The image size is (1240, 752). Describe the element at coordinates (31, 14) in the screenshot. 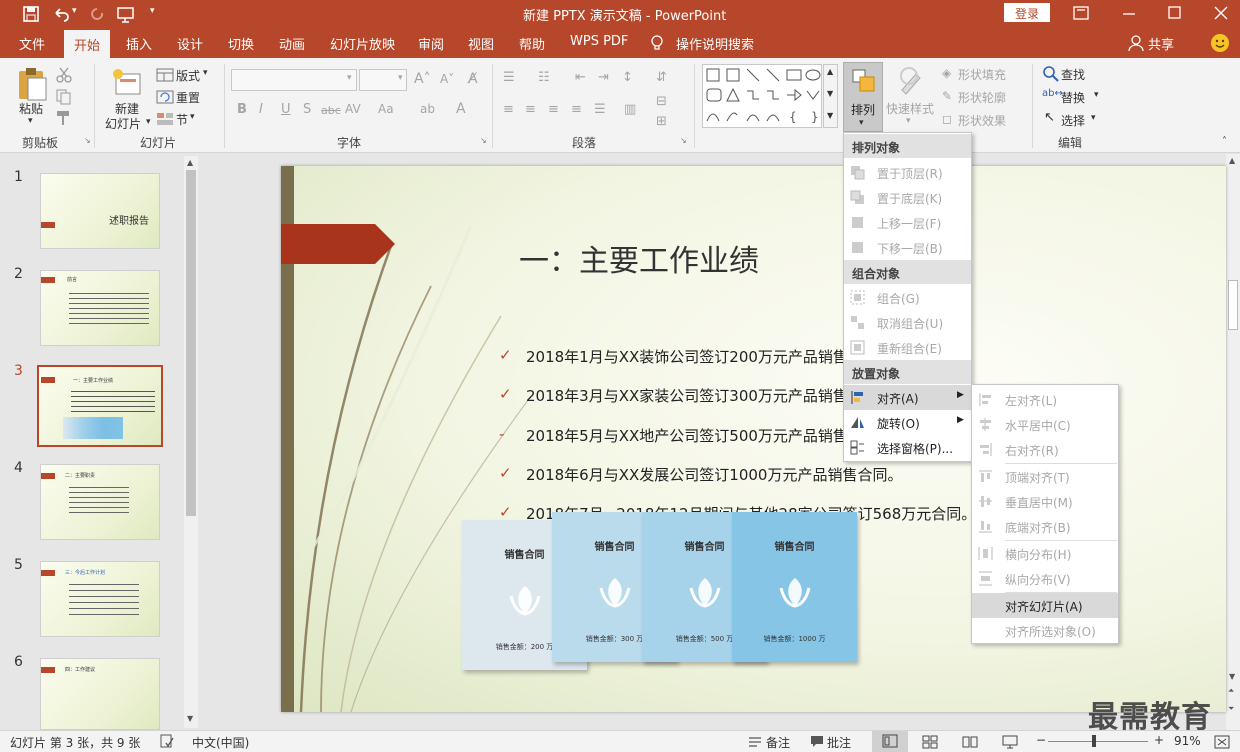

I see `save-icon` at that location.